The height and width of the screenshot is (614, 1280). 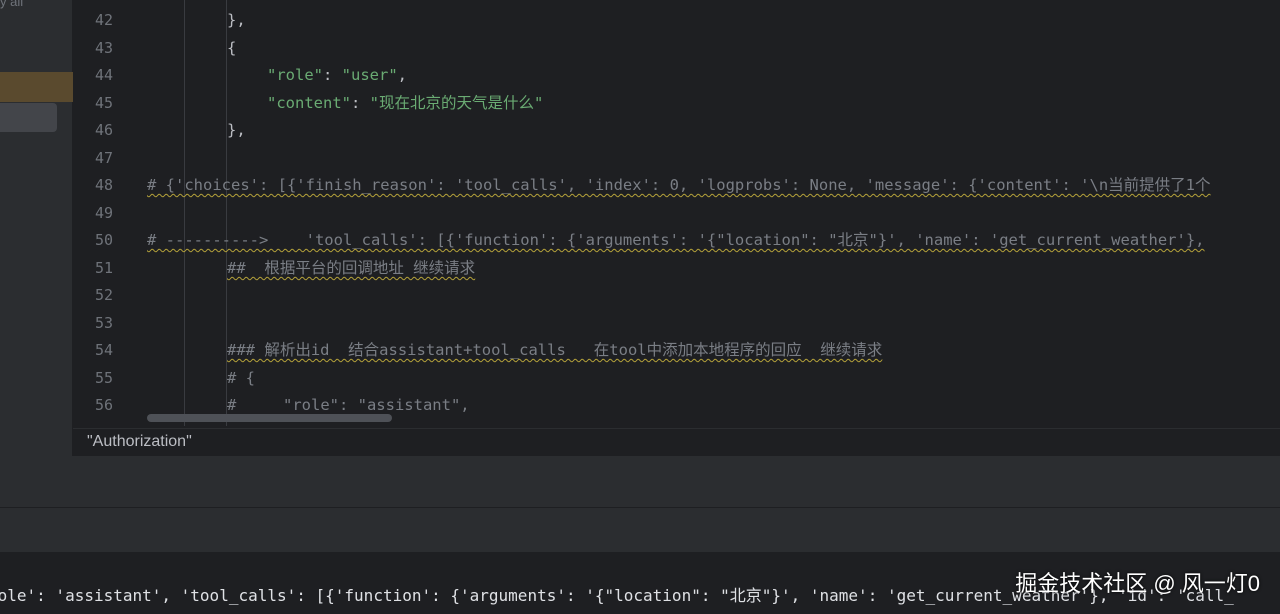 What do you see at coordinates (28, 117) in the screenshot?
I see `sidebar-selected-item` at bounding box center [28, 117].